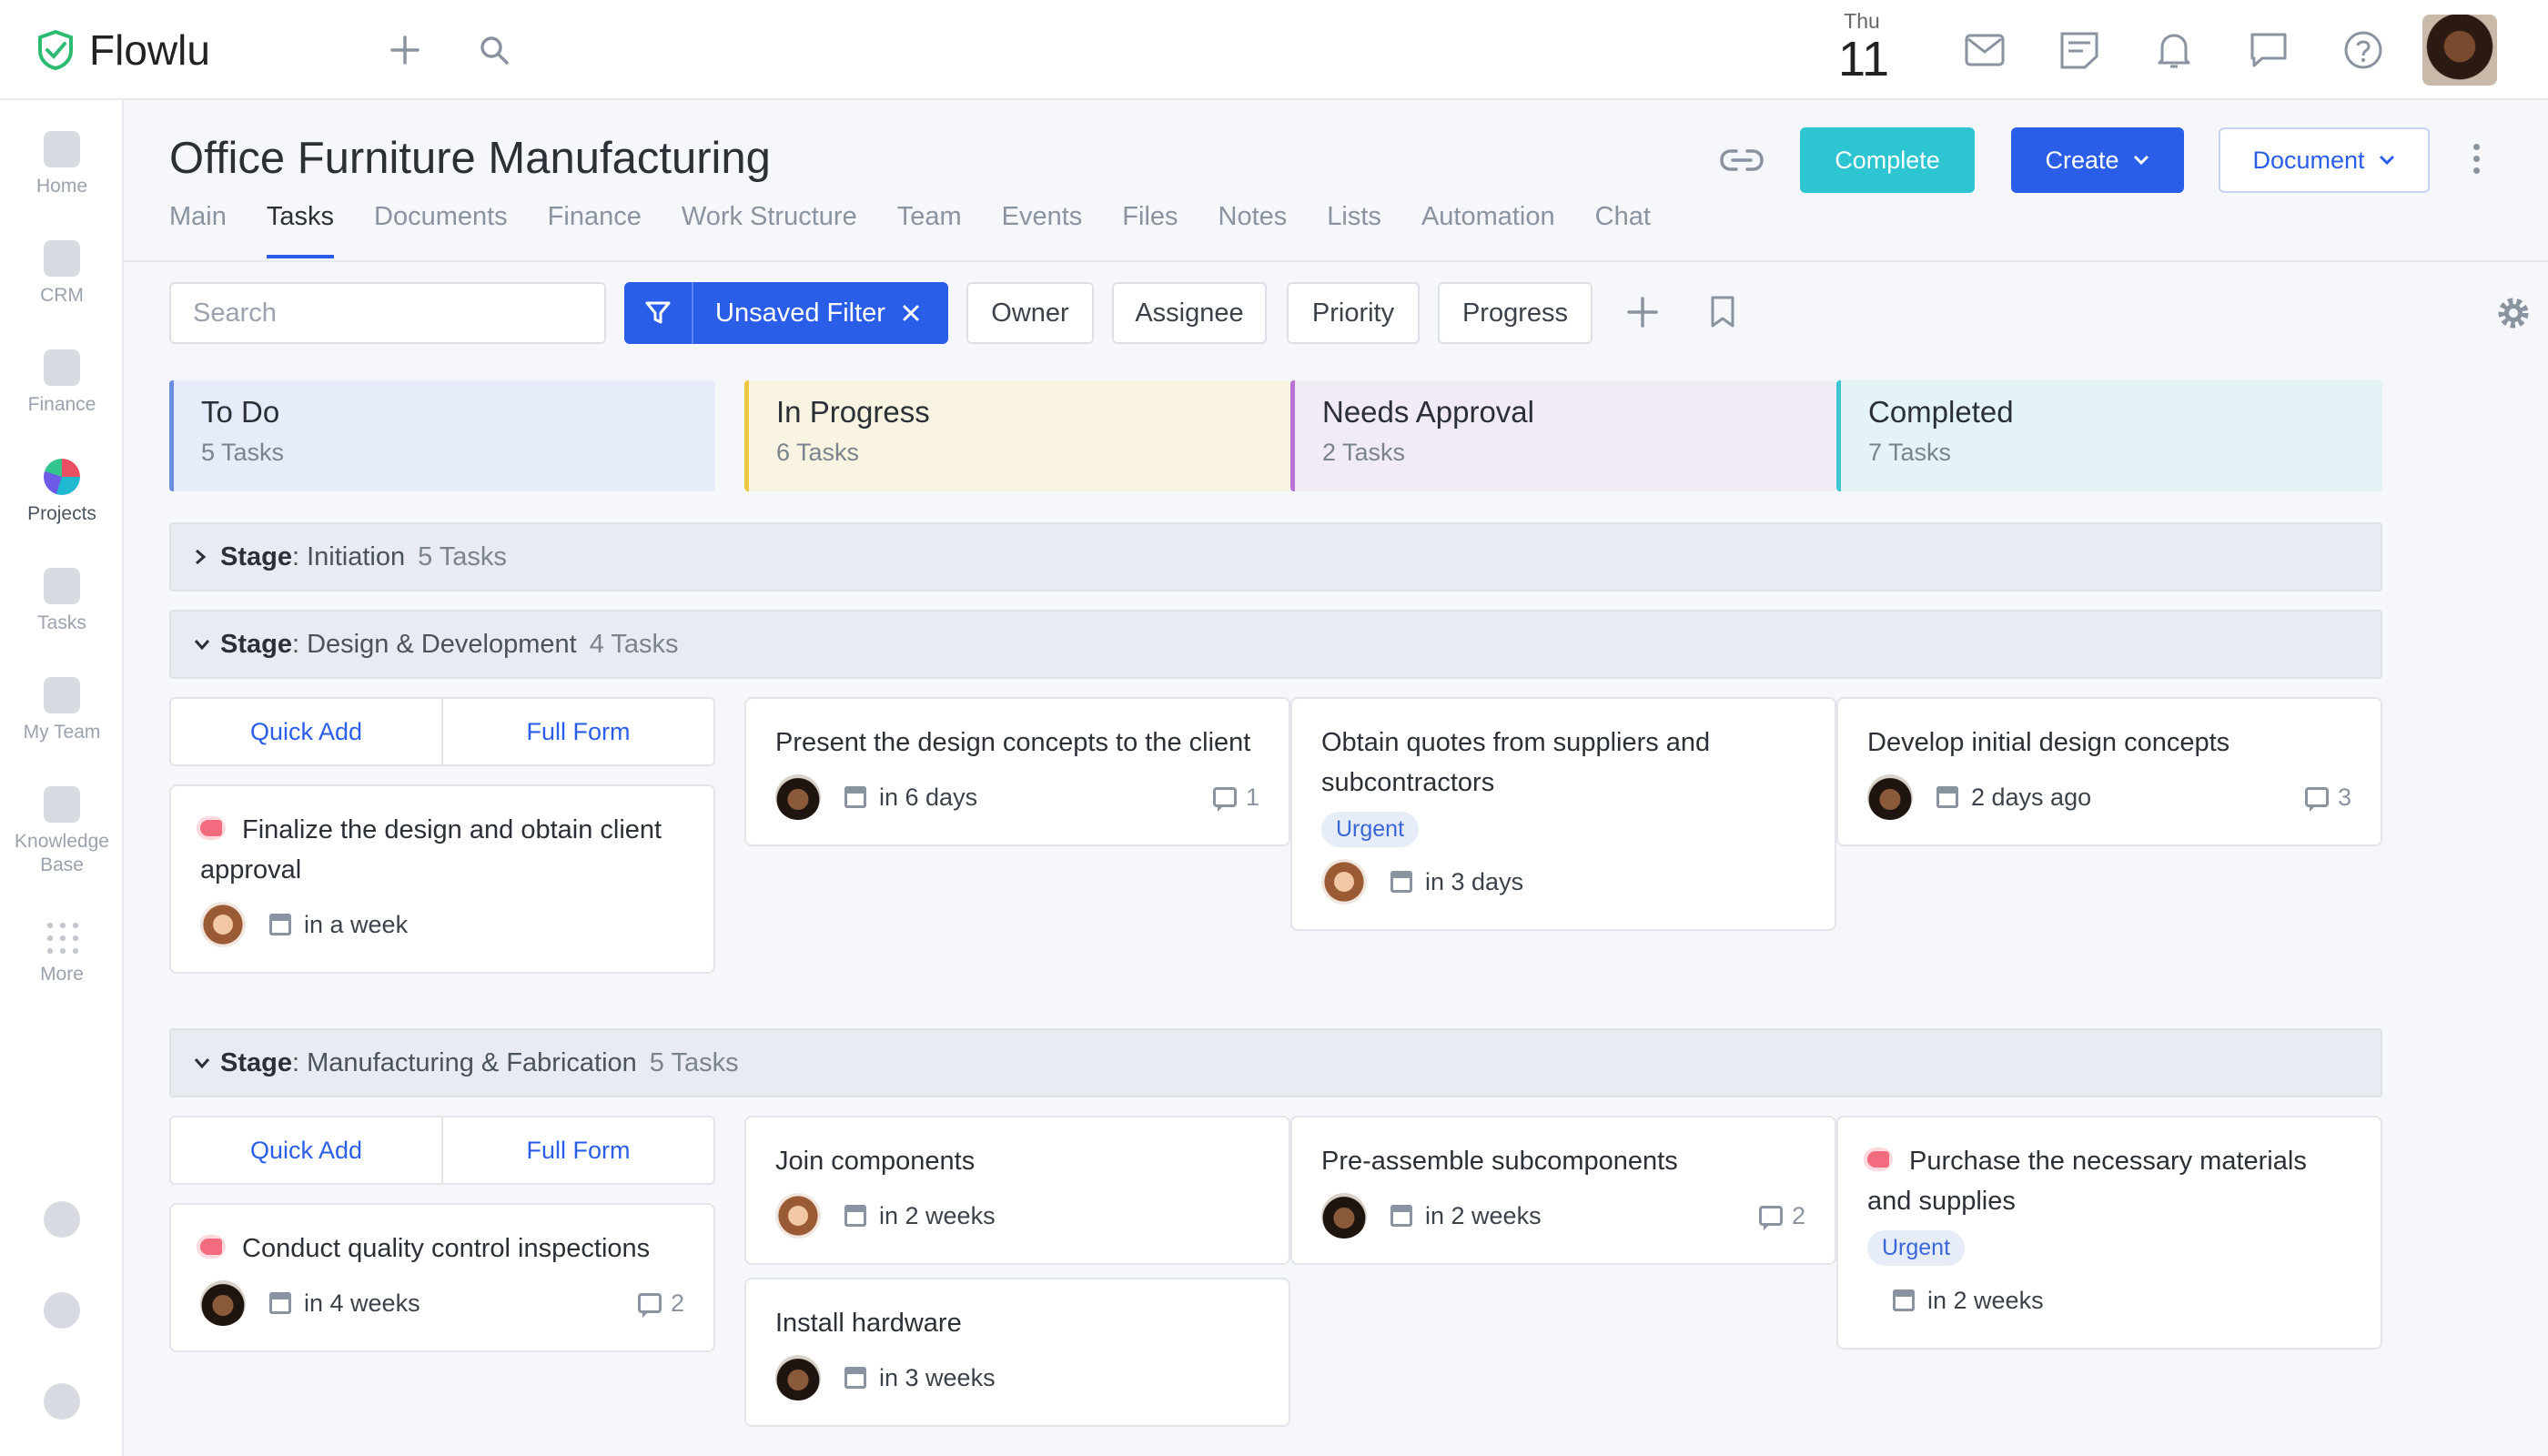 Image resolution: width=2548 pixels, height=1456 pixels. Describe the element at coordinates (1276, 644) in the screenshot. I see `stage-header-design-development: Stage: Design & Development 4 Tasks` at that location.